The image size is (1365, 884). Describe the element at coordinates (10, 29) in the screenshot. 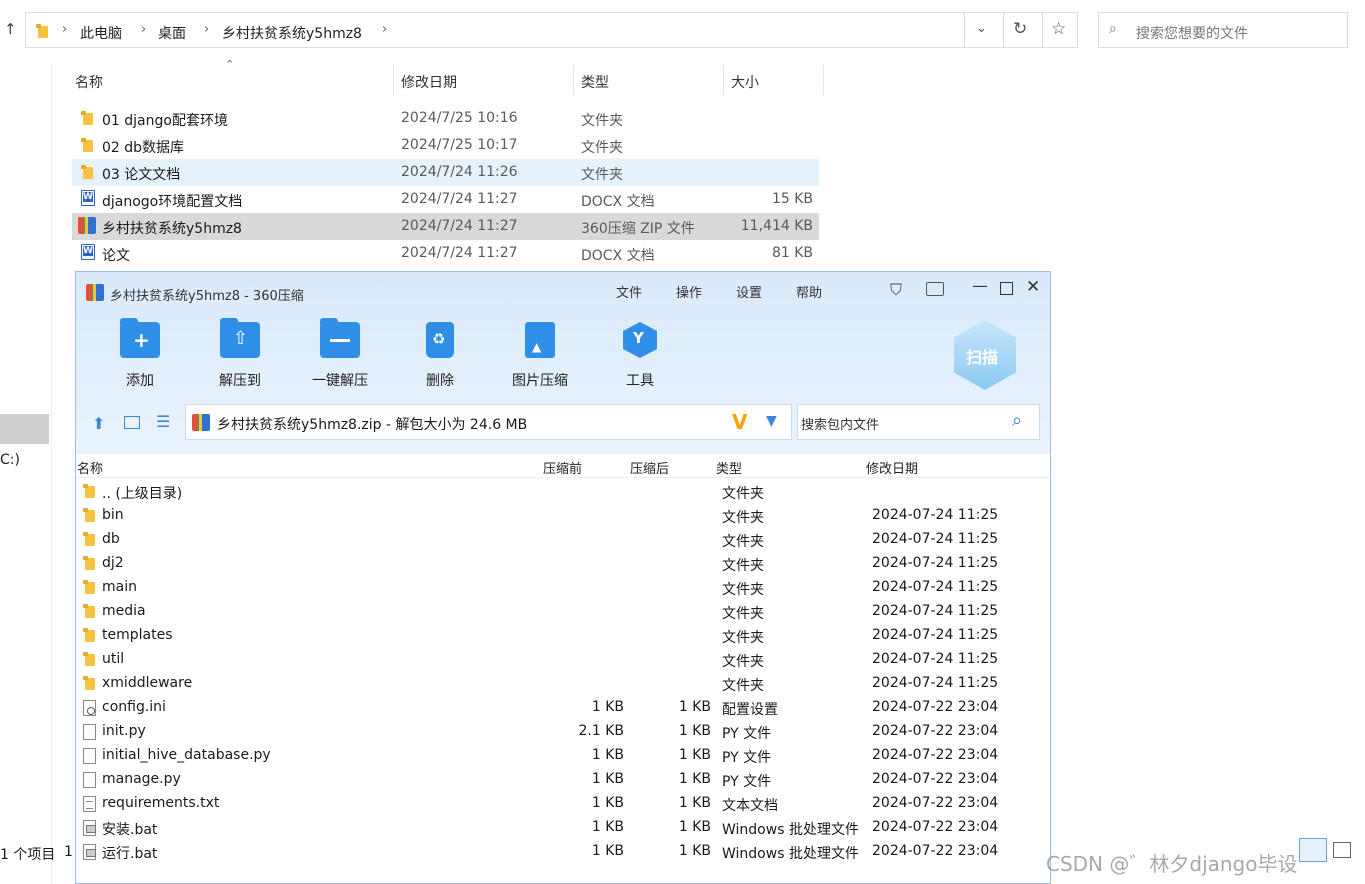

I see `up-arrow-button: ↑` at that location.